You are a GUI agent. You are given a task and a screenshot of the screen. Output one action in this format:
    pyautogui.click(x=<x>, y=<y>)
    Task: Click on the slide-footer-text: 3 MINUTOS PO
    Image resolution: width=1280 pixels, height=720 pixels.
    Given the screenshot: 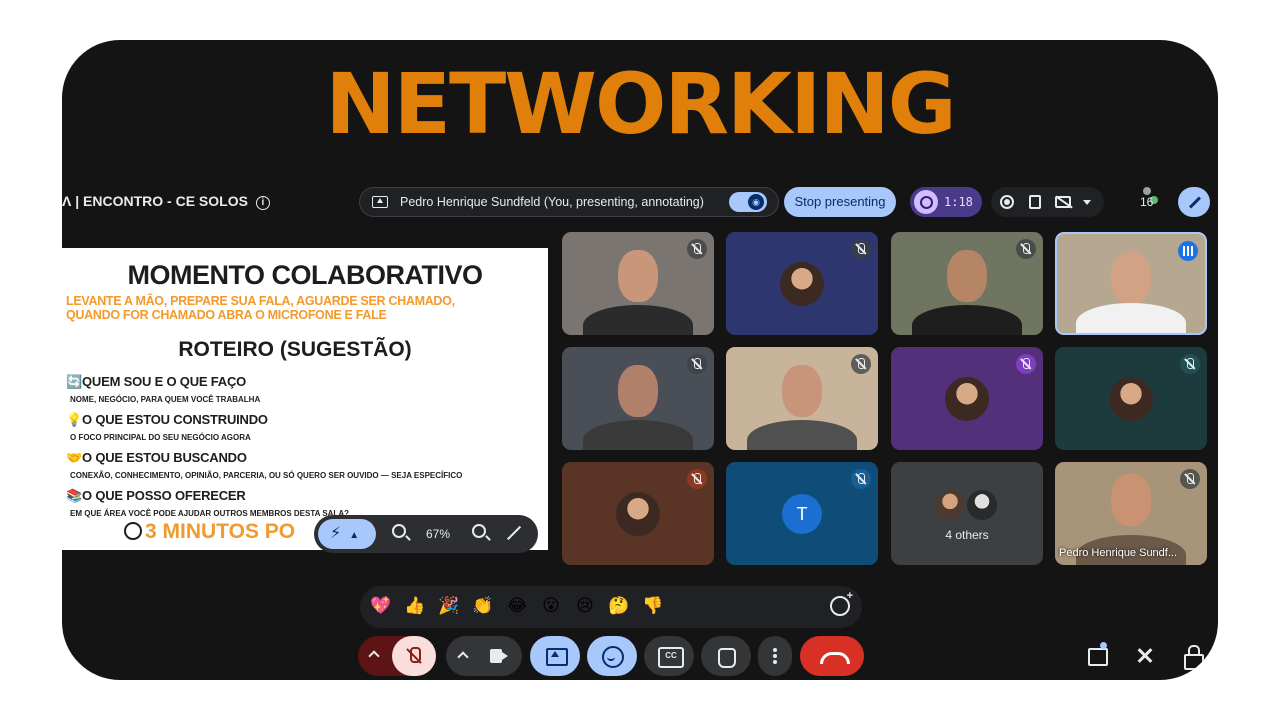 What is the action you would take?
    pyautogui.click(x=220, y=531)
    